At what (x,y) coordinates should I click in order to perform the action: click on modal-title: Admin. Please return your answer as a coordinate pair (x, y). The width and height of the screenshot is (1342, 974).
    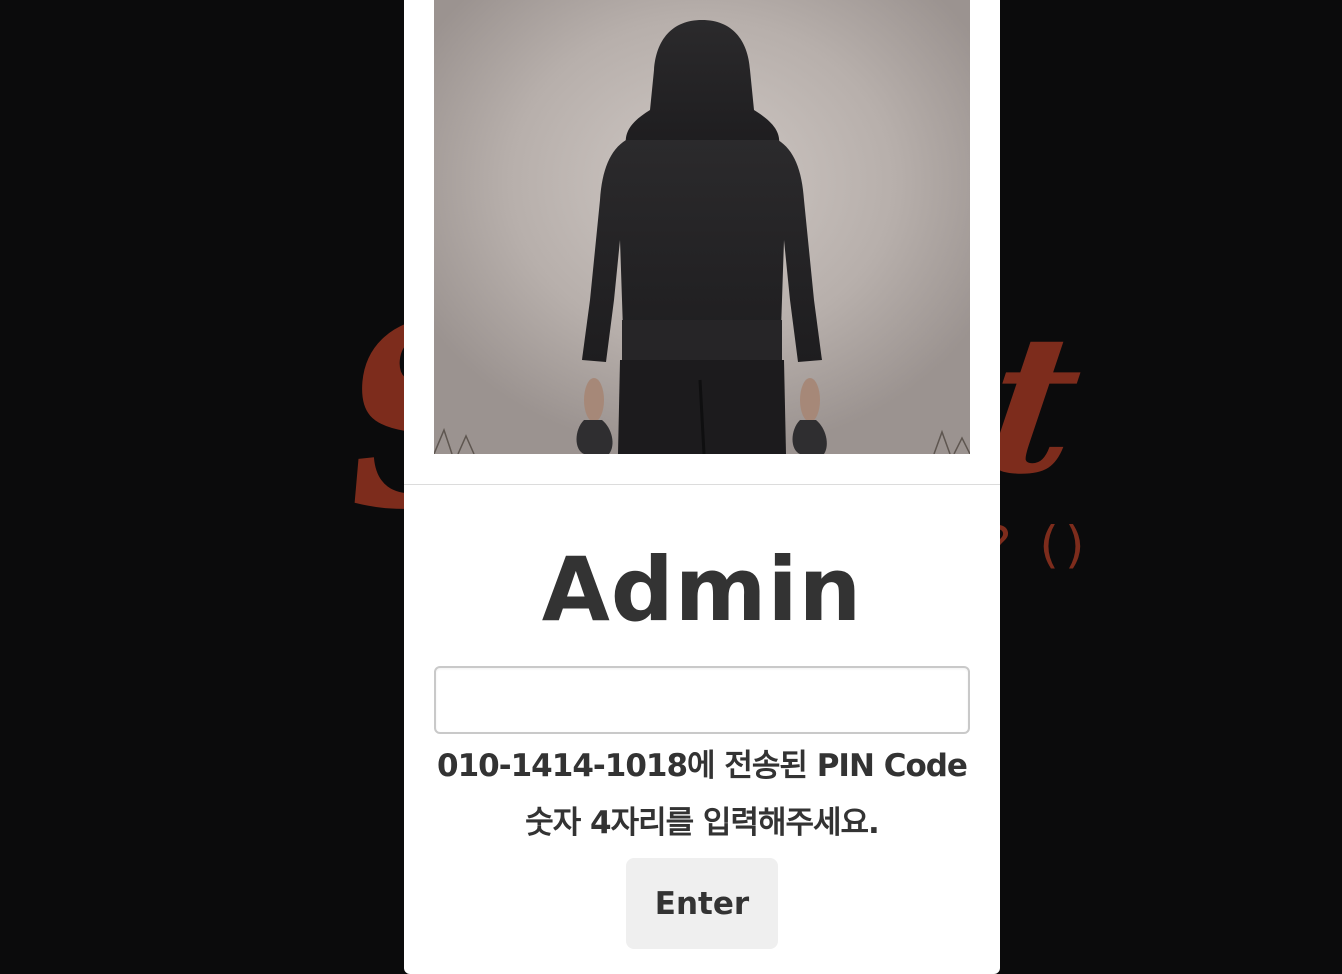
    Looking at the image, I should click on (702, 589).